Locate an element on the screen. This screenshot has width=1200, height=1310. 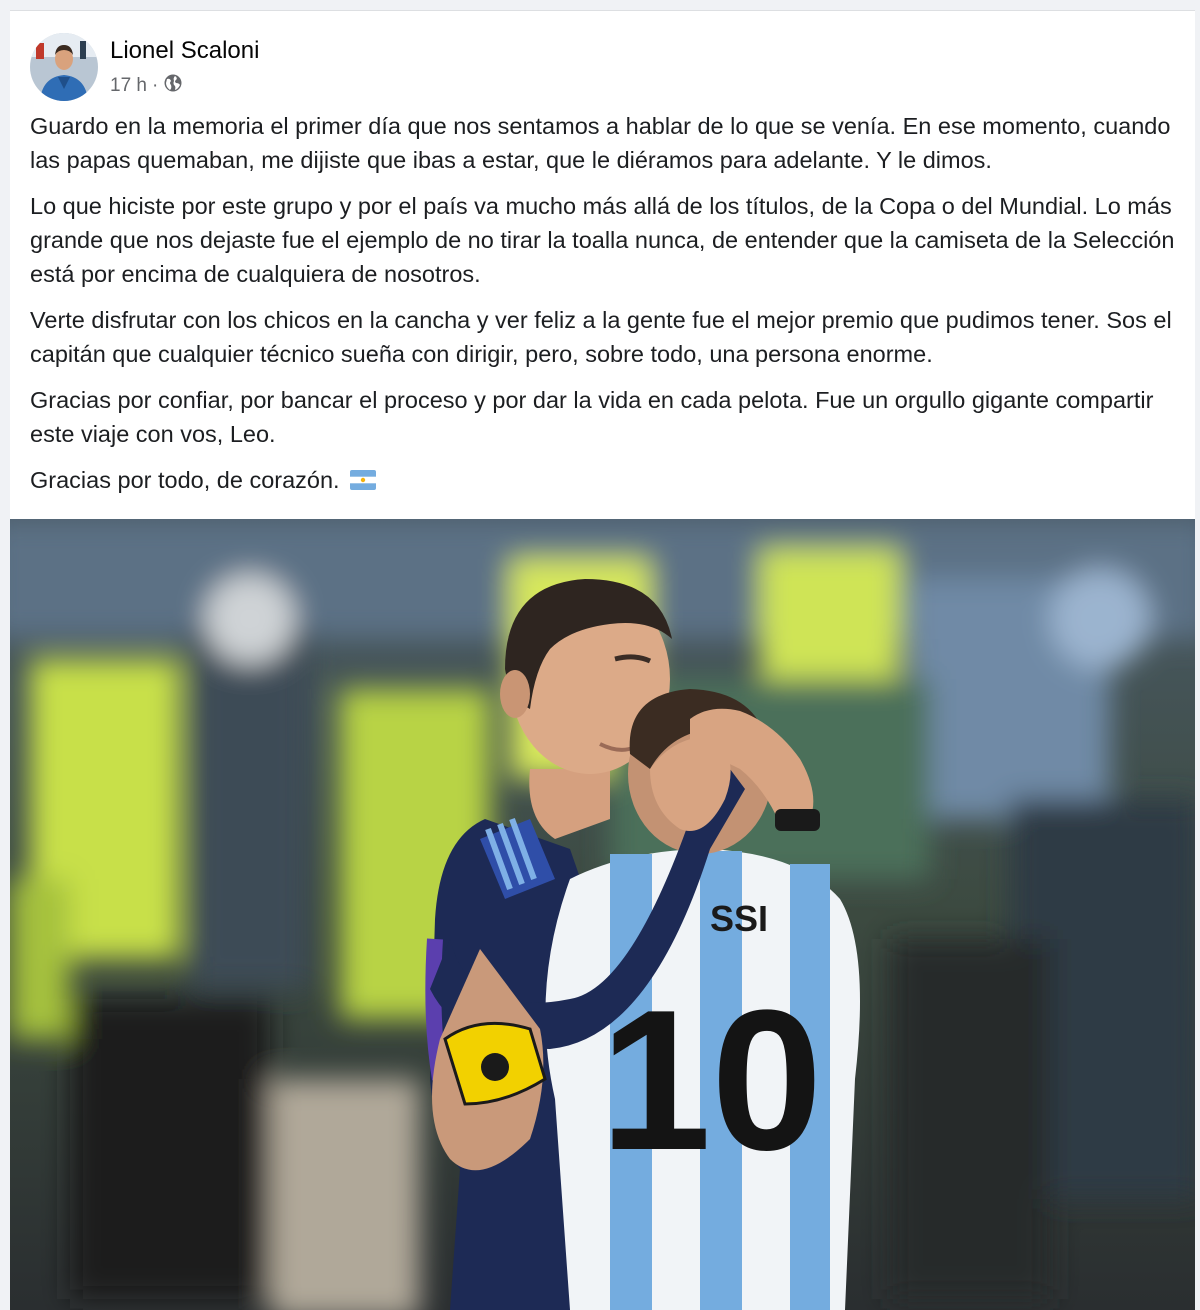
author-name: Lionel Scaloni is located at coordinates (184, 51).